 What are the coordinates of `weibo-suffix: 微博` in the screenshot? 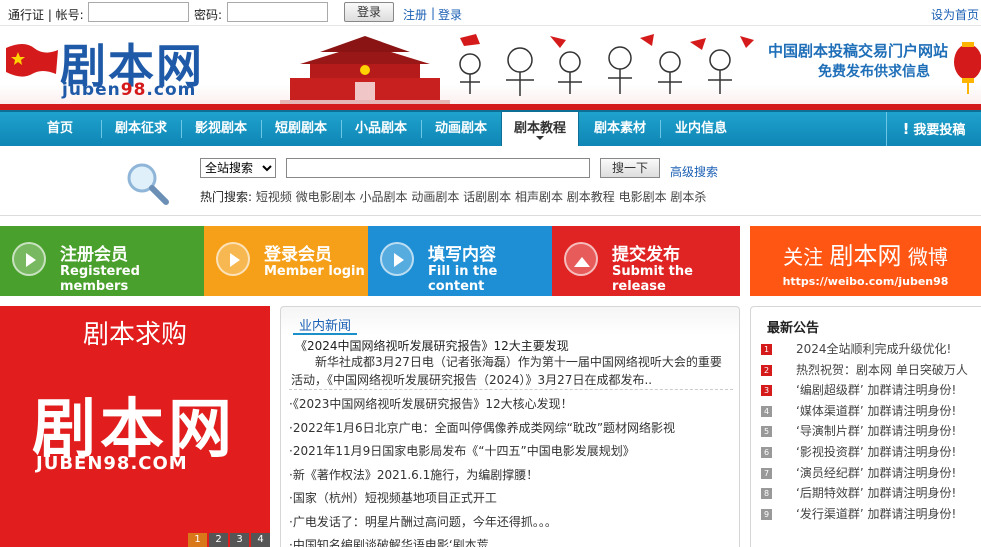 It's located at (927, 257).